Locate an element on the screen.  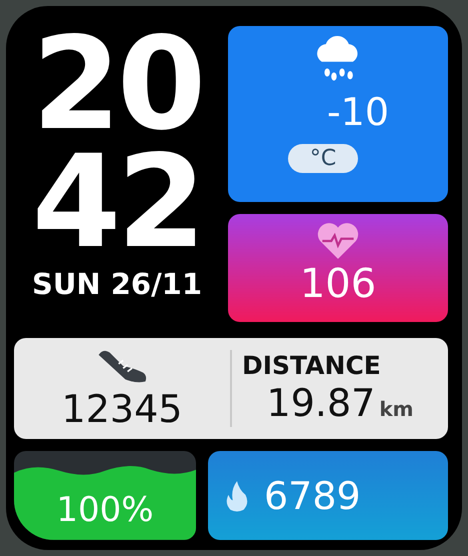
date: SUN 26/11 is located at coordinates (117, 284).